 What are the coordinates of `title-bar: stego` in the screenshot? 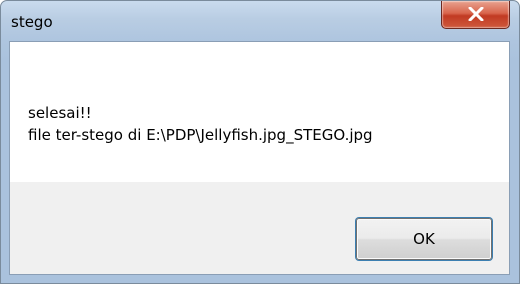 It's located at (260, 21).